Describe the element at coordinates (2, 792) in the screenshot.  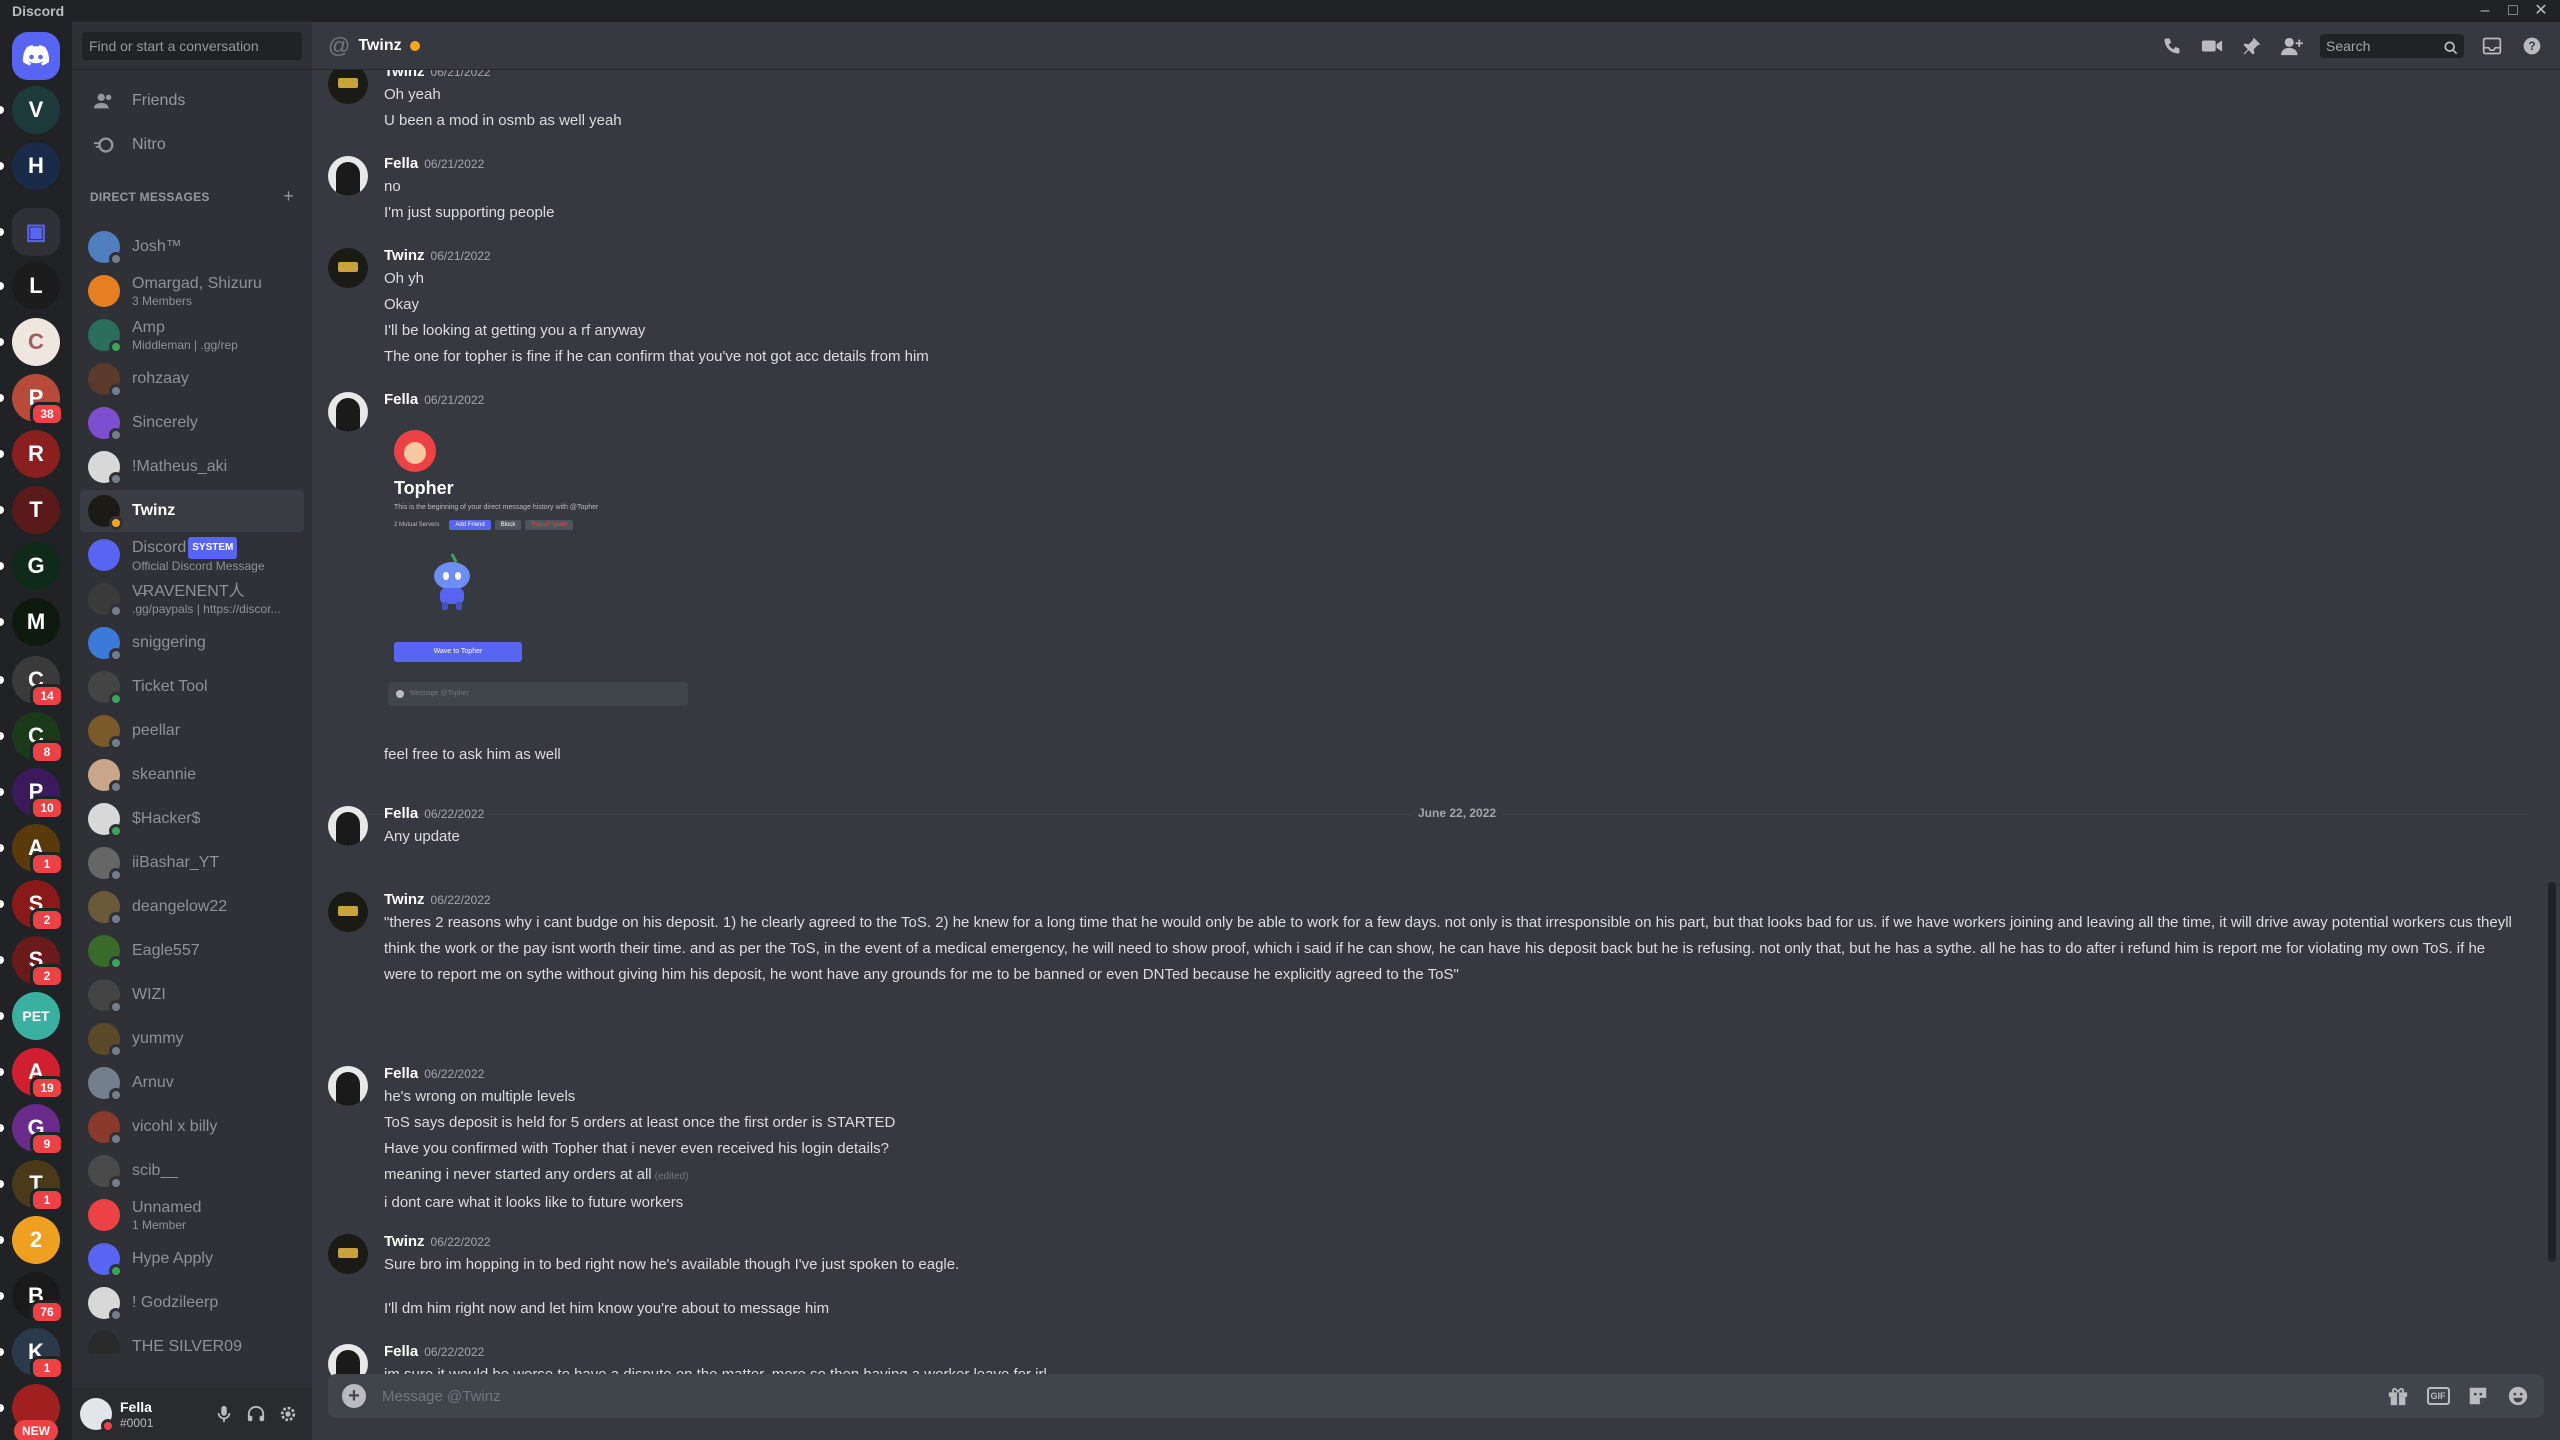
I see `unread-pill` at that location.